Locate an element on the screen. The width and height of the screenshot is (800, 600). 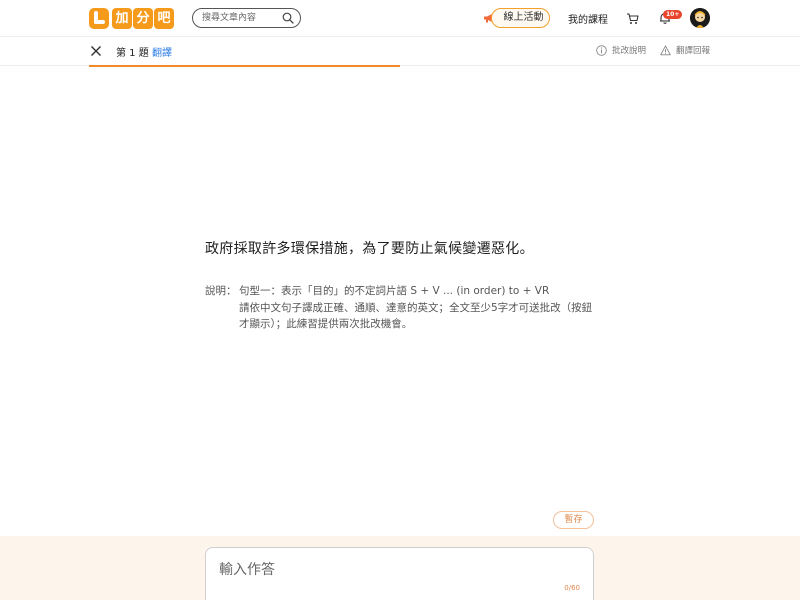
progress-bar is located at coordinates (244, 66).